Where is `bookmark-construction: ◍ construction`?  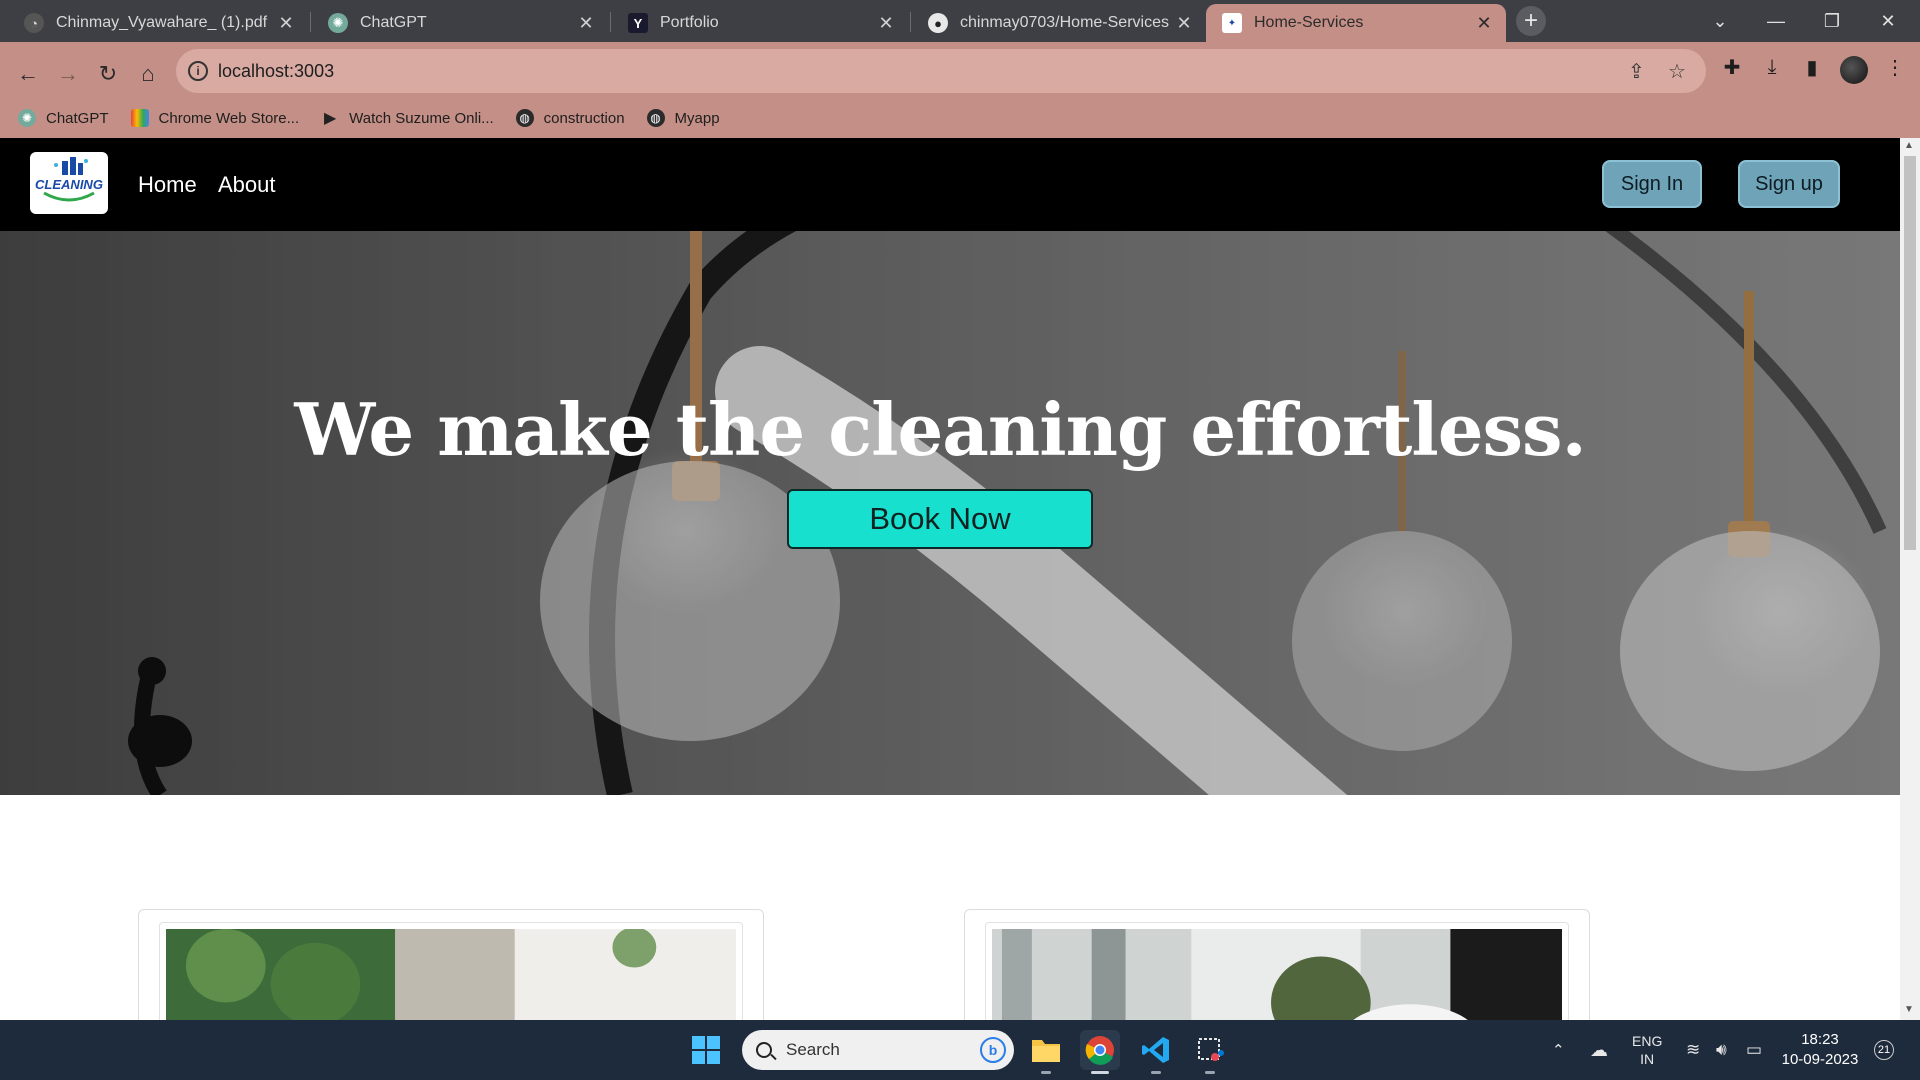
bookmark-construction: ◍ construction is located at coordinates (570, 118).